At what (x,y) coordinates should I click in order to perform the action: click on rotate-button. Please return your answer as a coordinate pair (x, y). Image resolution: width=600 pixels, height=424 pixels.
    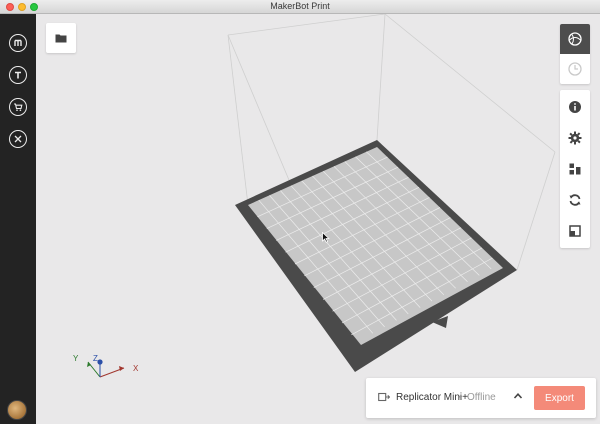
    Looking at the image, I should click on (575, 200).